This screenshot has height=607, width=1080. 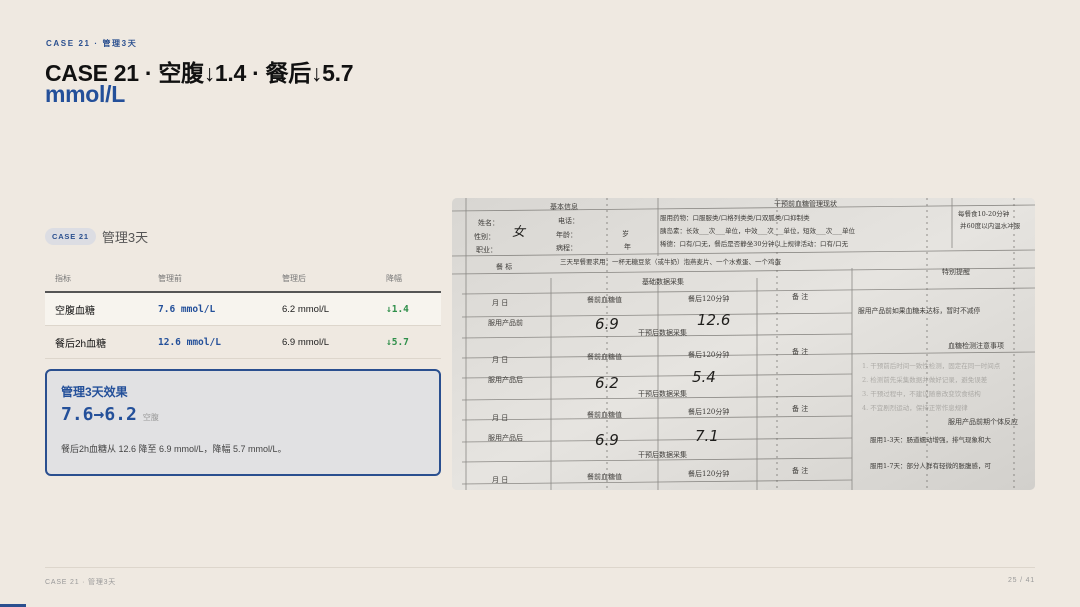 I want to click on header-after: 管理后, so click(x=294, y=278).